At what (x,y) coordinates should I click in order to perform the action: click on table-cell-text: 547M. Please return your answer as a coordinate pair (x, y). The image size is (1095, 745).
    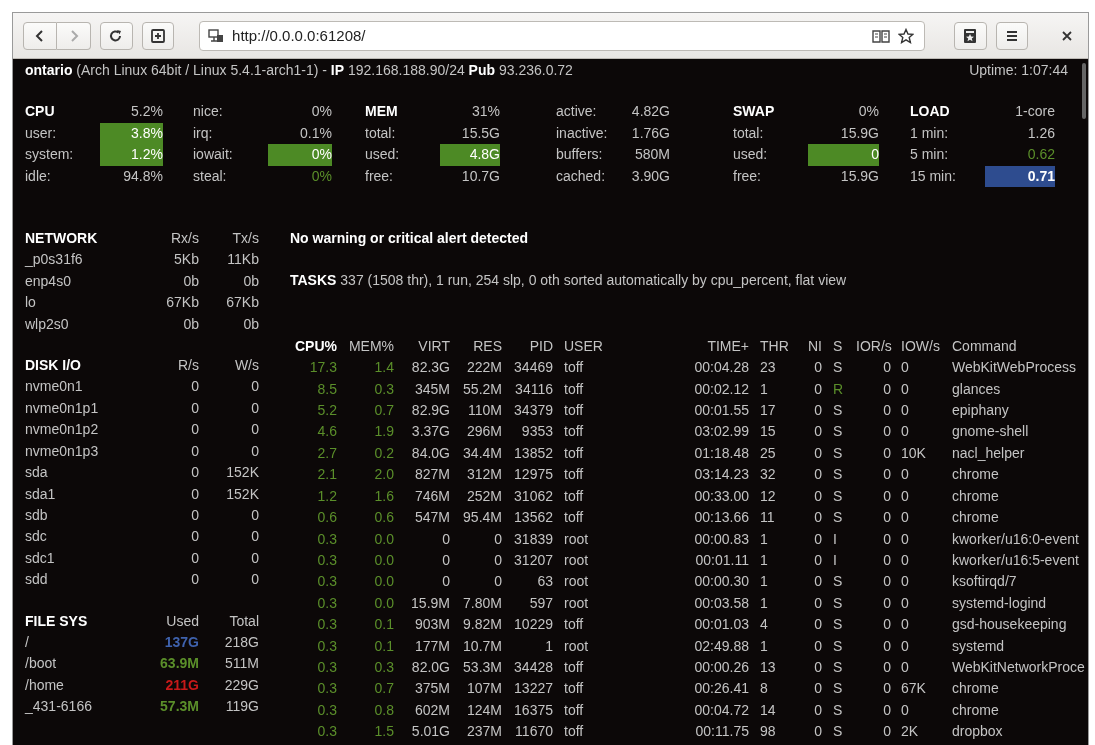
    Looking at the image, I should click on (431, 518).